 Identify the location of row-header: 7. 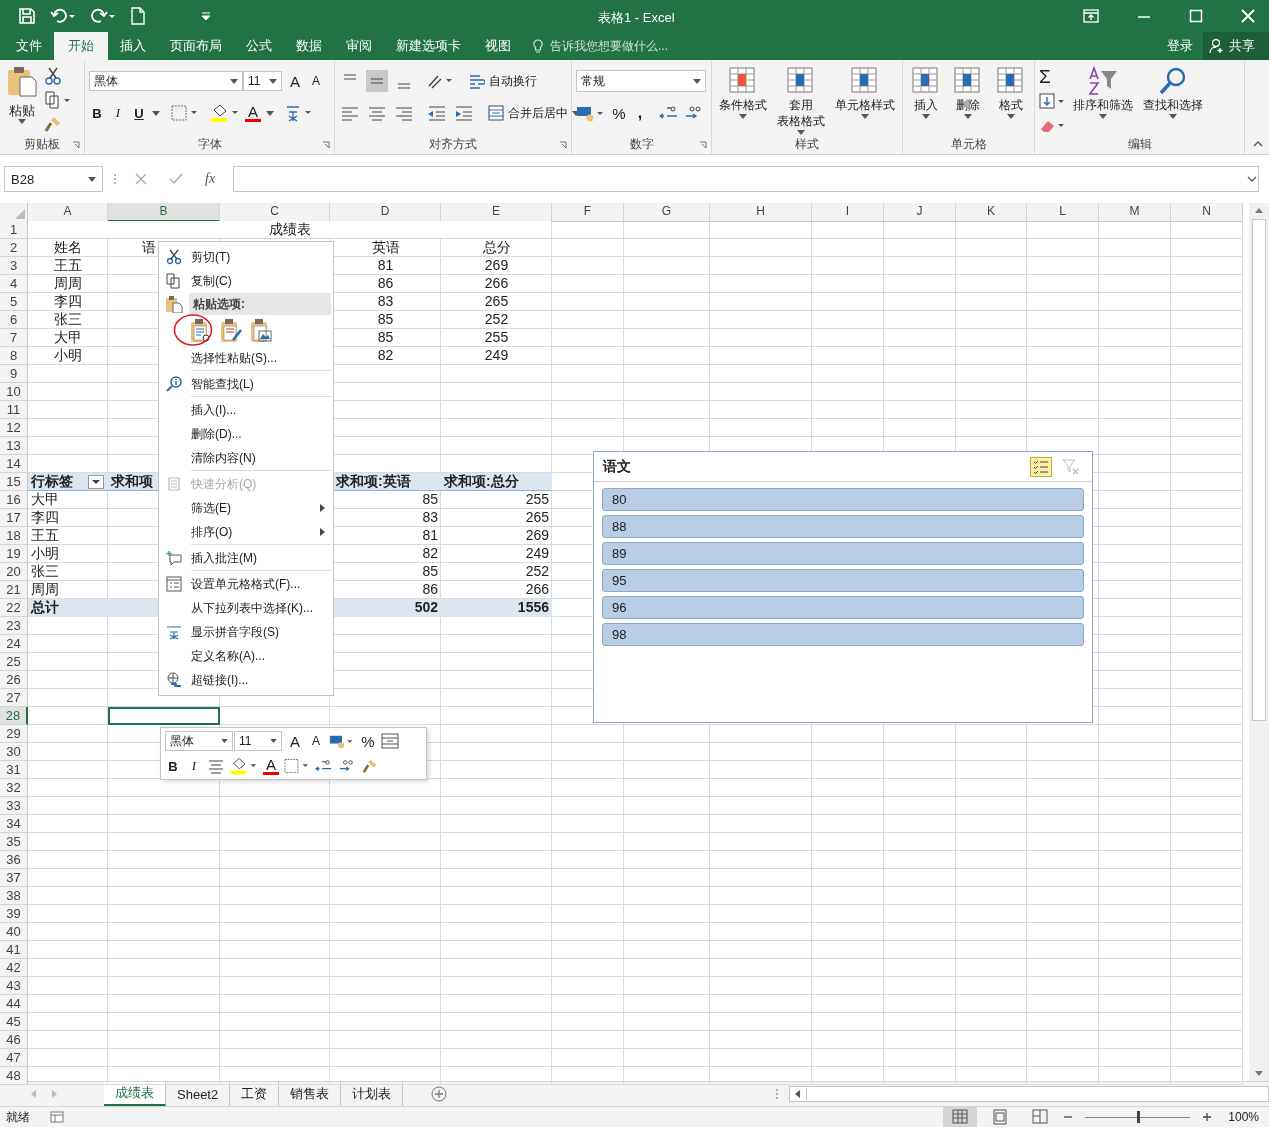
(14, 338).